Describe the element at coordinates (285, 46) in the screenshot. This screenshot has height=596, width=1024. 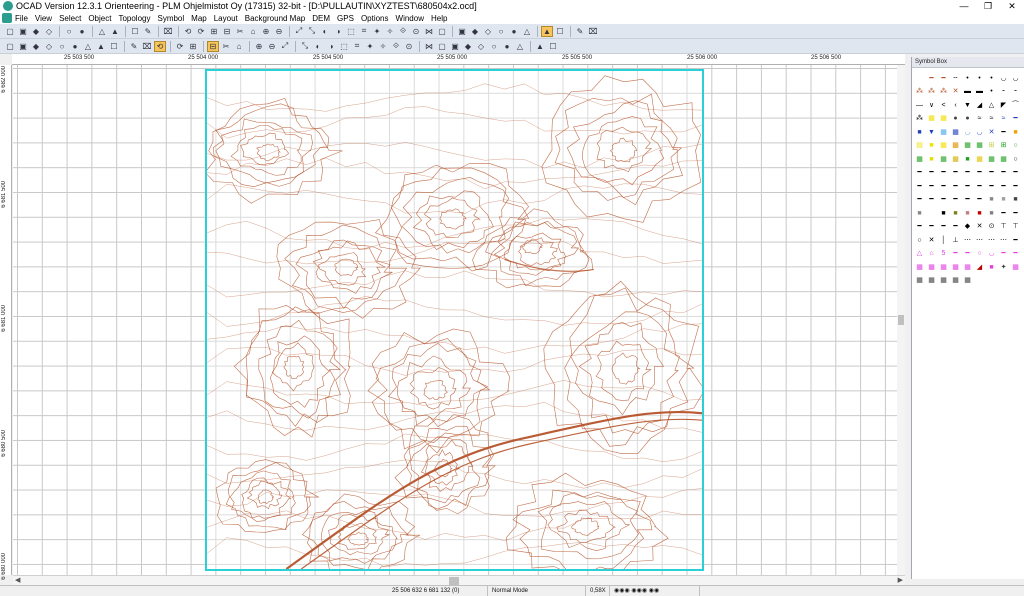
I see `rotate-icon: ⤢` at that location.